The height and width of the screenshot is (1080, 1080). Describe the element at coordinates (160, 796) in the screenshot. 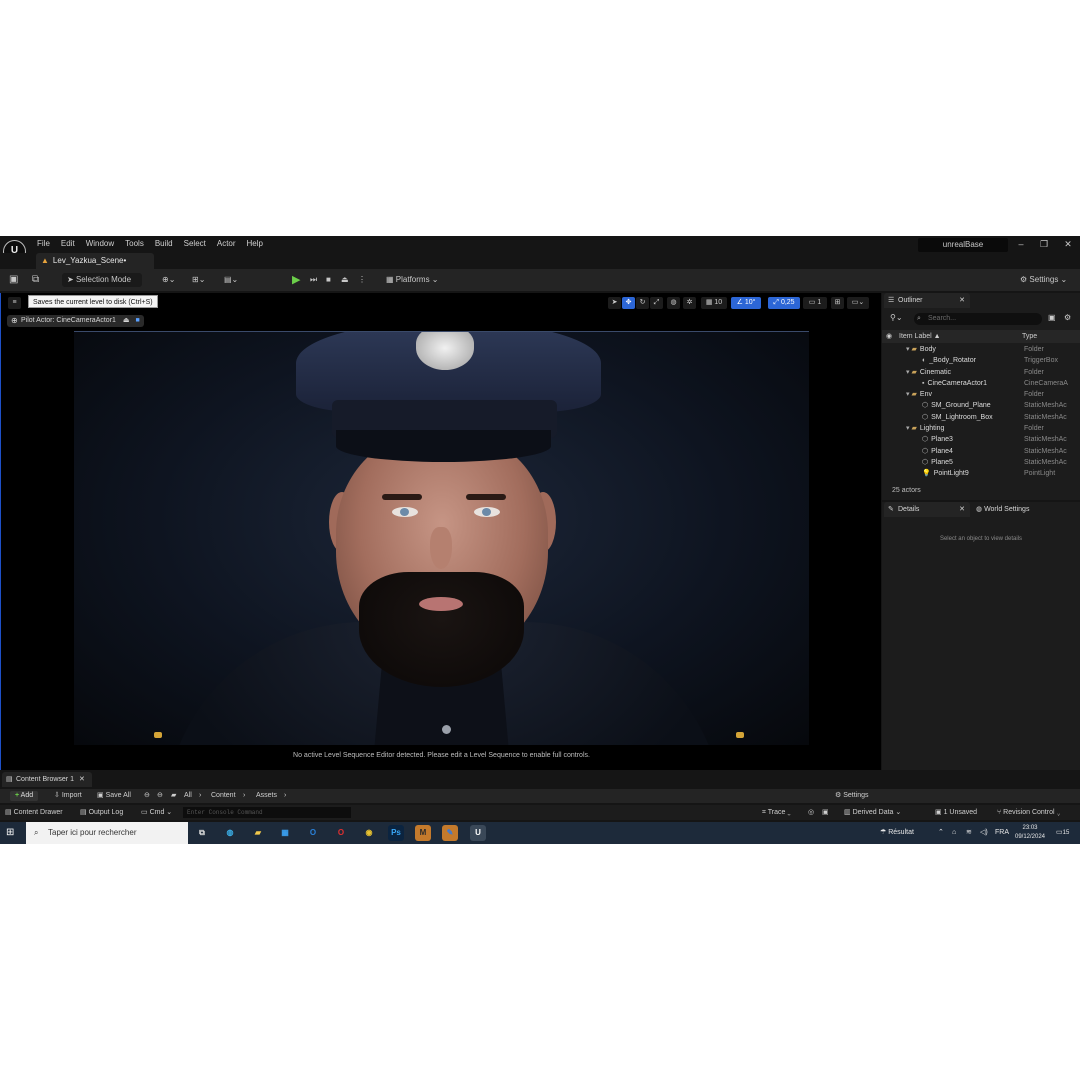

I see `history-forward-icon: ⊖` at that location.